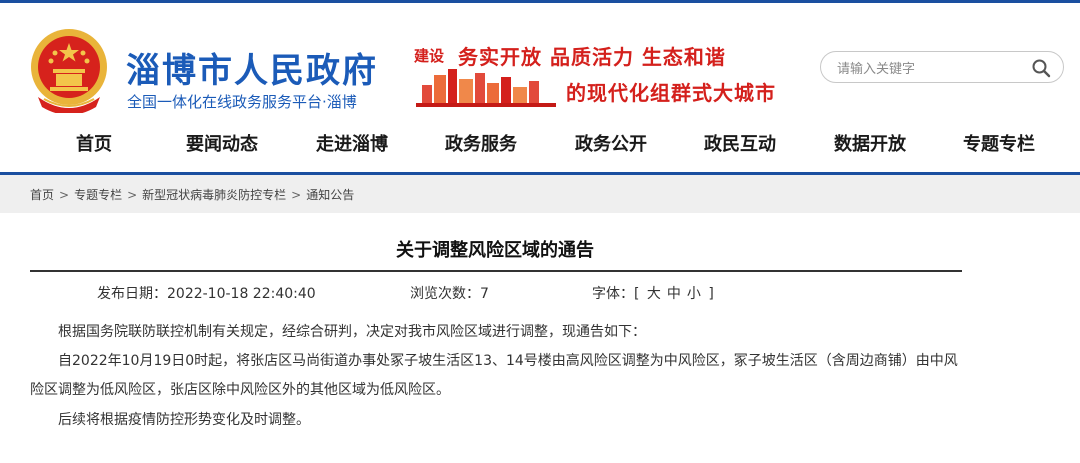 The image size is (1080, 463). Describe the element at coordinates (214, 195) in the screenshot. I see `breadcrumb-covid-column: 新型冠状病毒肺炎防控专栏` at that location.